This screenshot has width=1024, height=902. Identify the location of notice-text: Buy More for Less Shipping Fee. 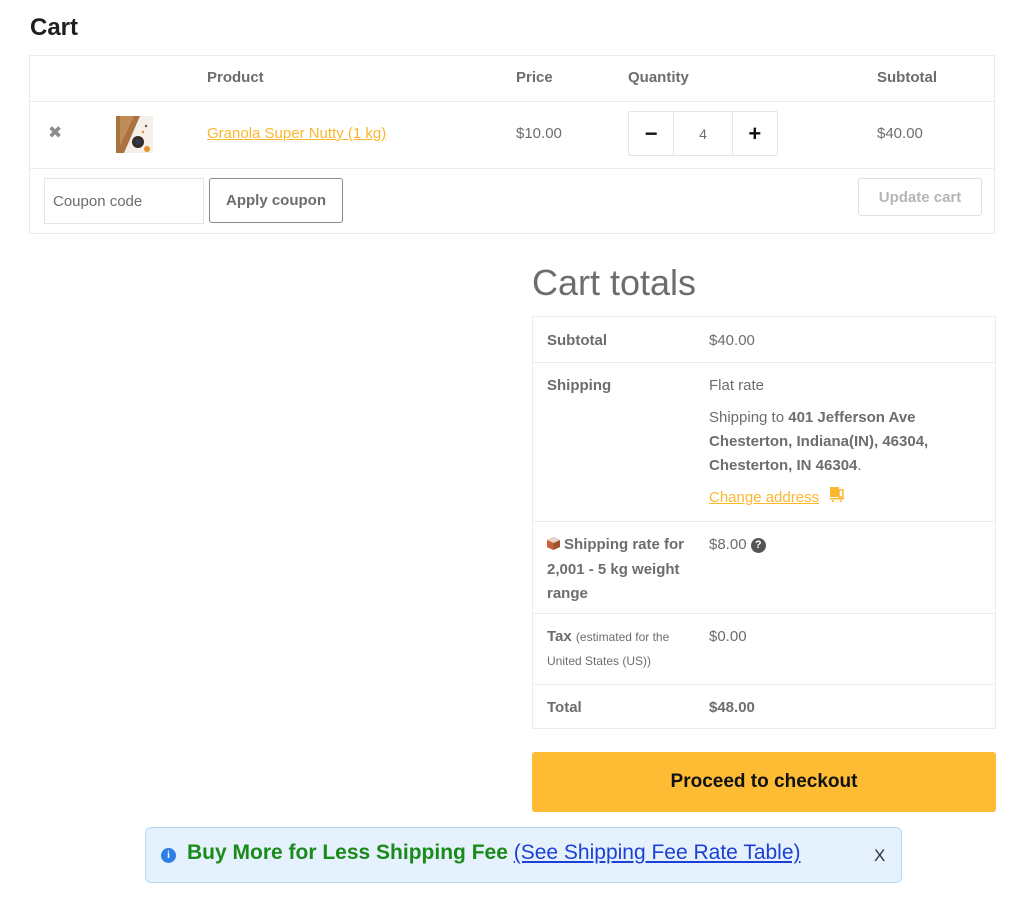
(350, 852).